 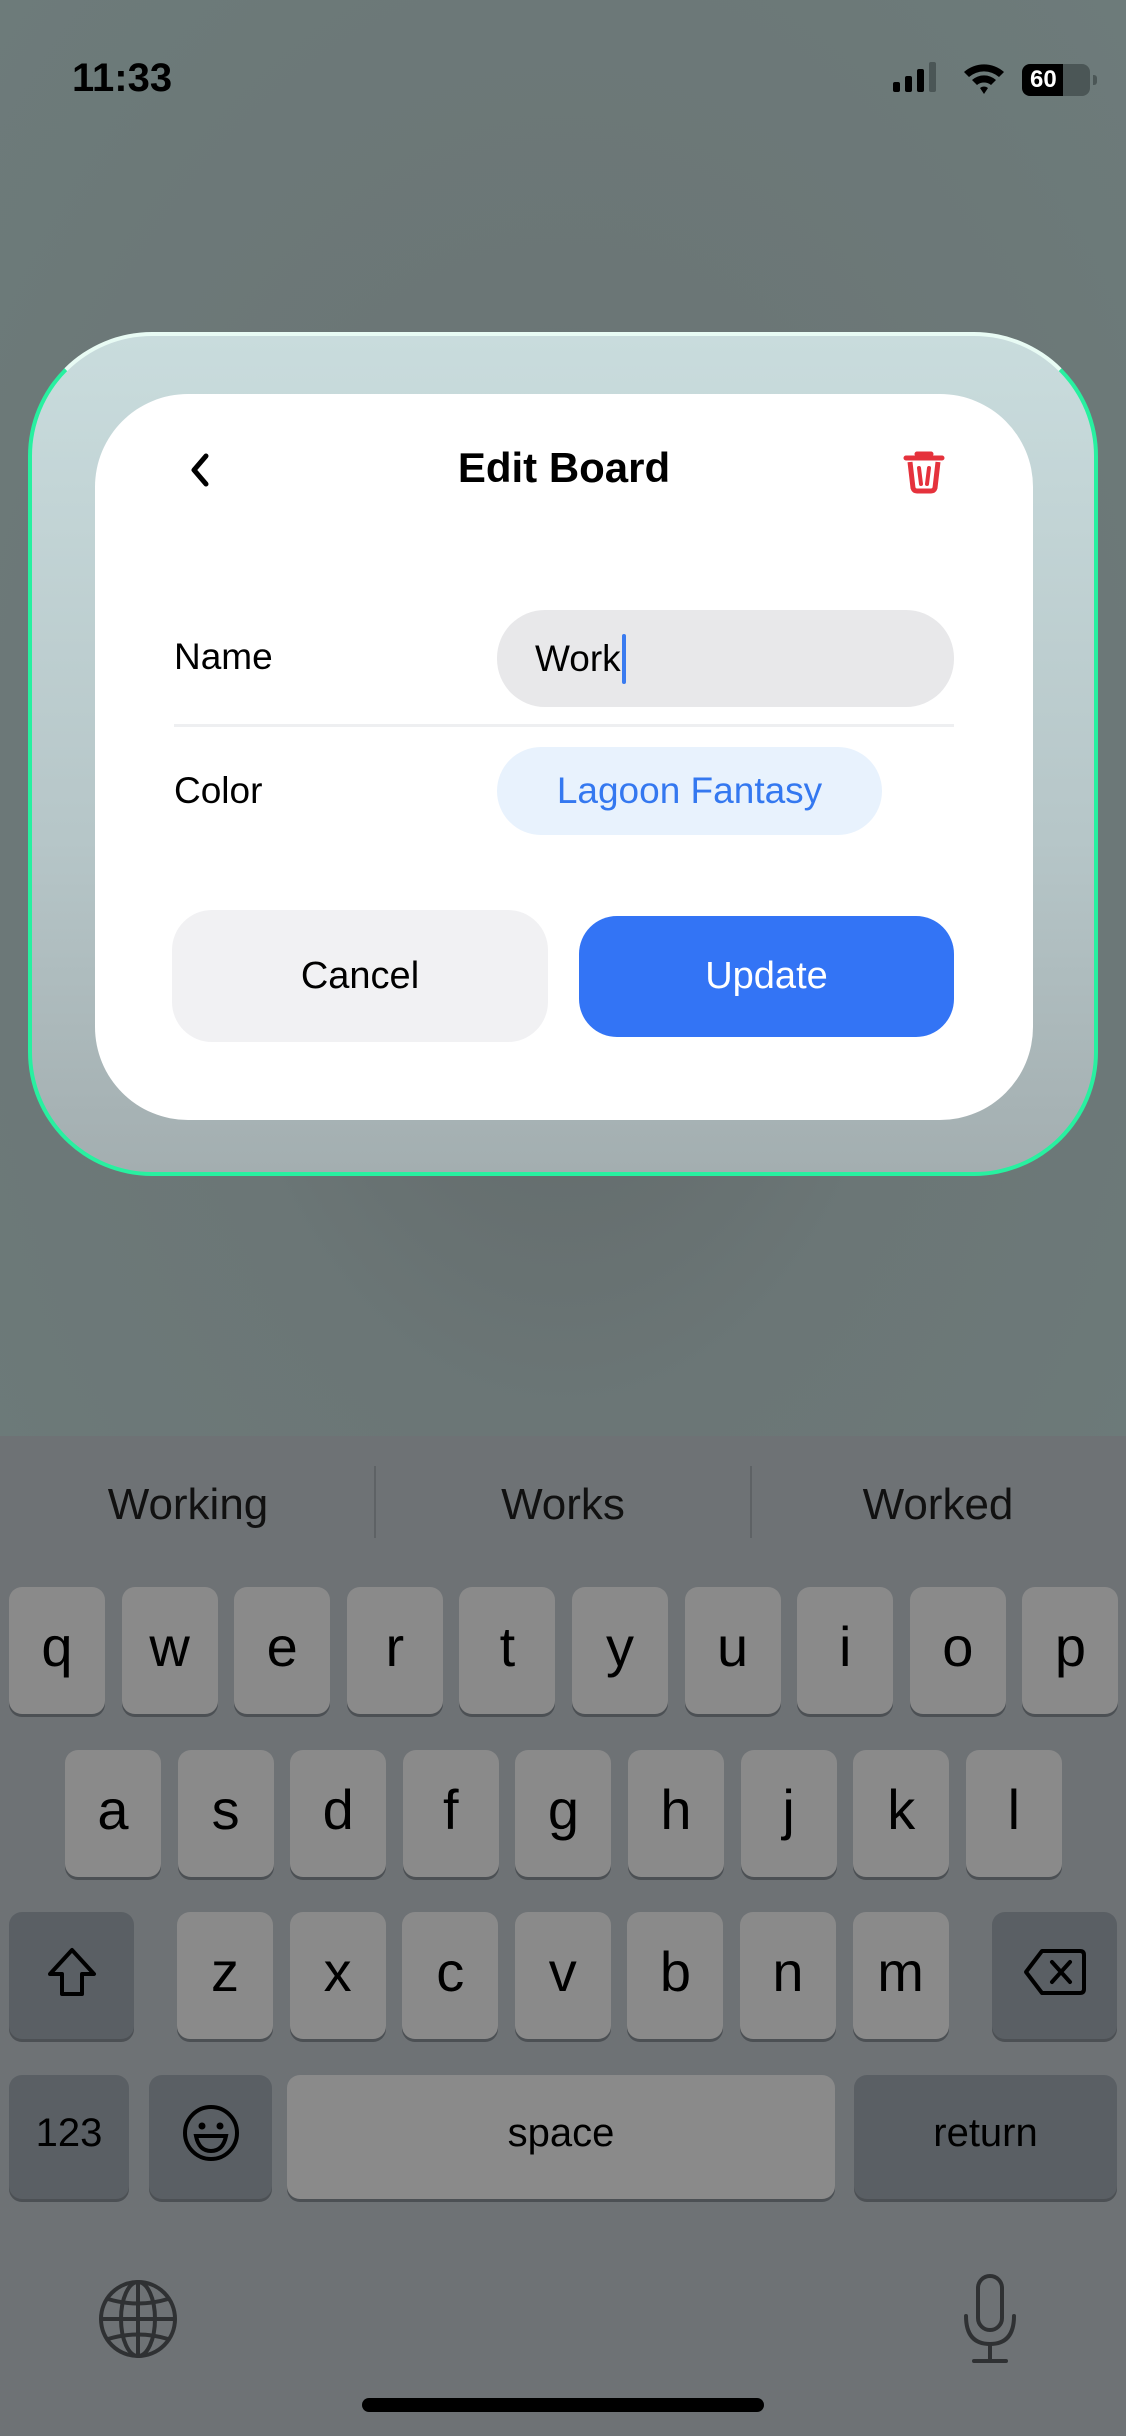 I want to click on key-q: q, so click(x=57, y=1650).